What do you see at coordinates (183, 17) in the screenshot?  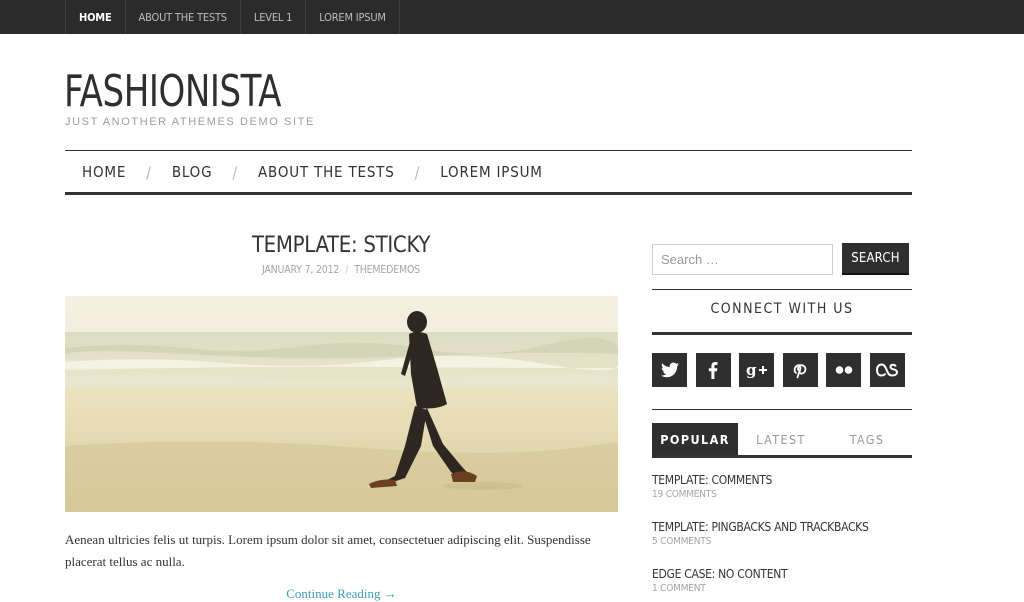 I see `top-nav-item-about-the-tests: ABOUT THE TESTS` at bounding box center [183, 17].